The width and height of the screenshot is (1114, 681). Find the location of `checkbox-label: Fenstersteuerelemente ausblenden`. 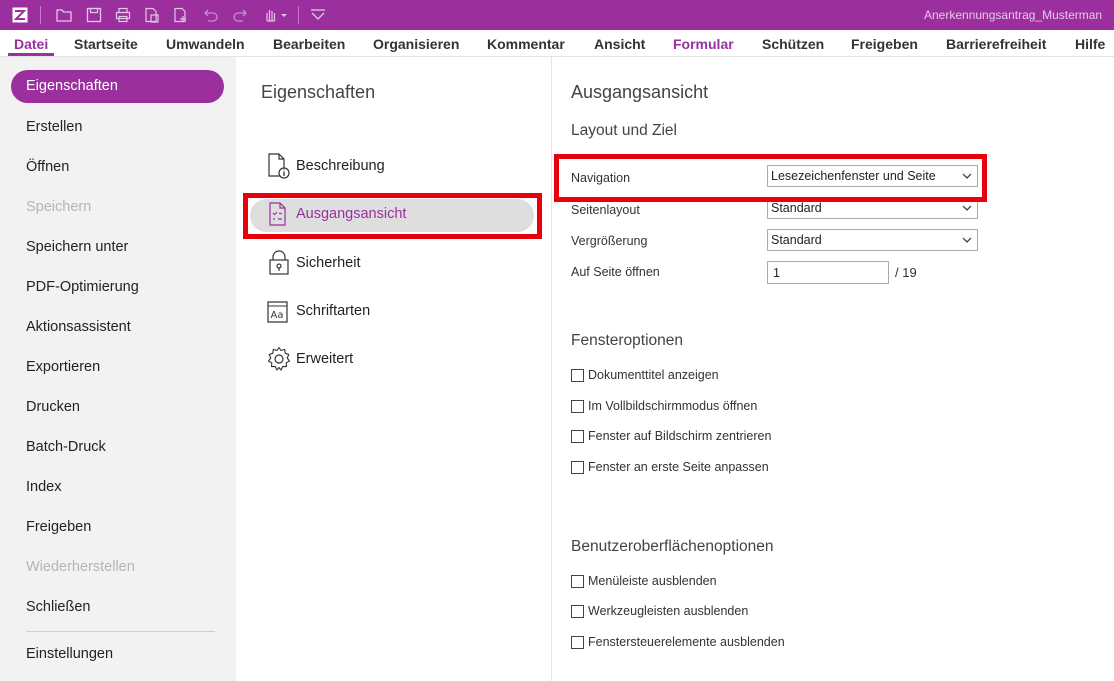

checkbox-label: Fenstersteuerelemente ausblenden is located at coordinates (686, 642).